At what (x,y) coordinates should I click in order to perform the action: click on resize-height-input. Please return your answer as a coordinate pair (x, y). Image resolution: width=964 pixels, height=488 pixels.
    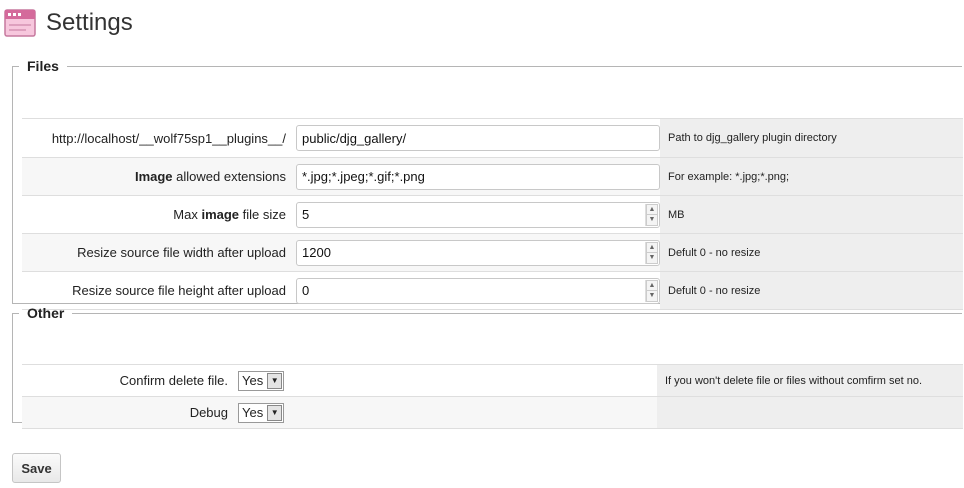
    Looking at the image, I should click on (478, 290).